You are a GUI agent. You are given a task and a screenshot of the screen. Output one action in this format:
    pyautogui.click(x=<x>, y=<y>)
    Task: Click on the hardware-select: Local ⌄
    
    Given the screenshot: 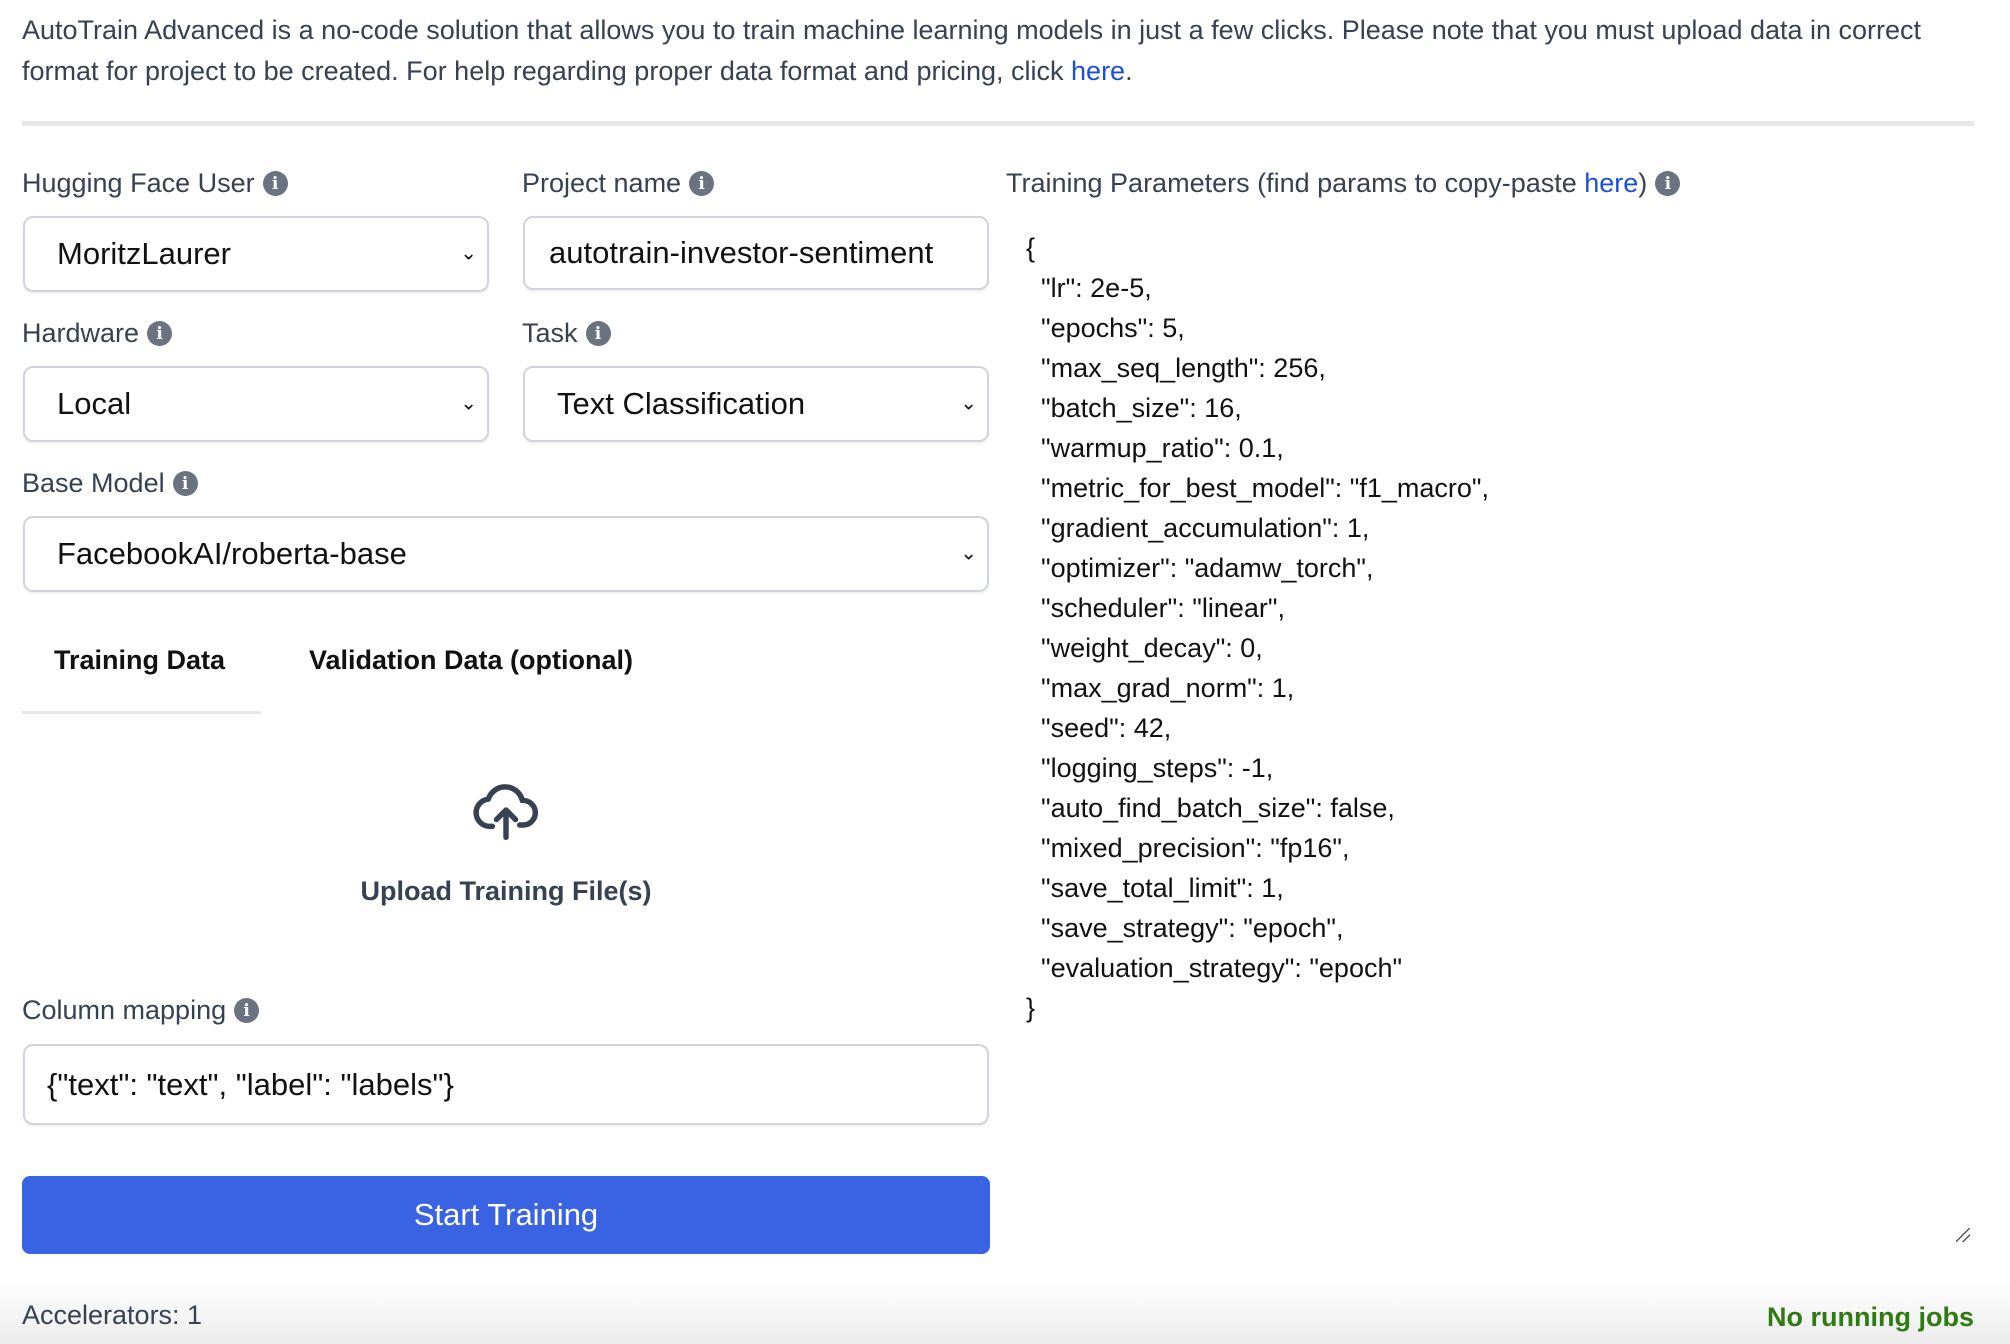 What is the action you would take?
    pyautogui.click(x=256, y=404)
    